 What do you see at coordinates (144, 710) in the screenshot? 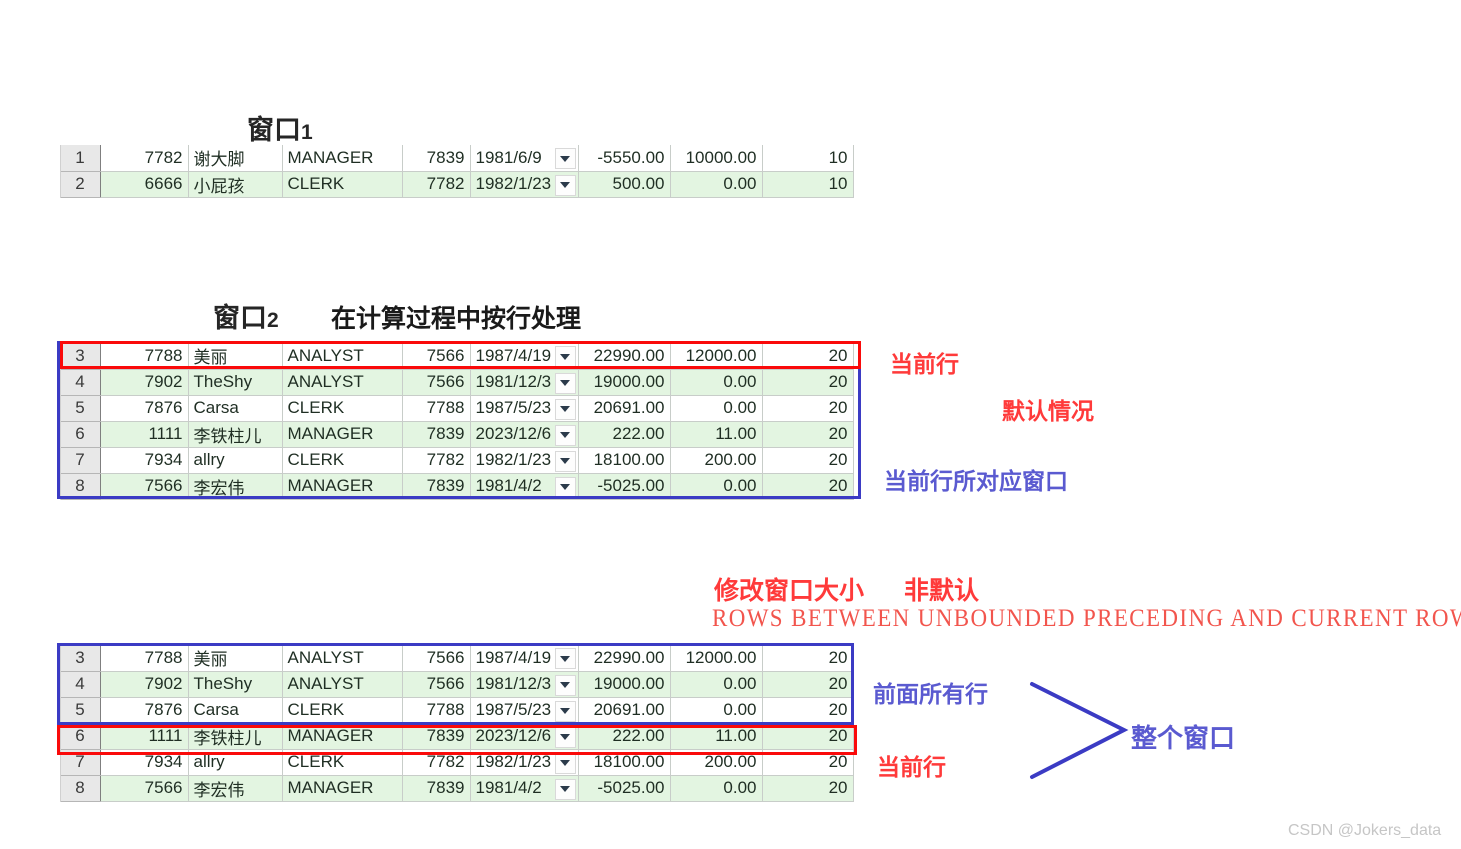
I see `cell-empno: 7876` at bounding box center [144, 710].